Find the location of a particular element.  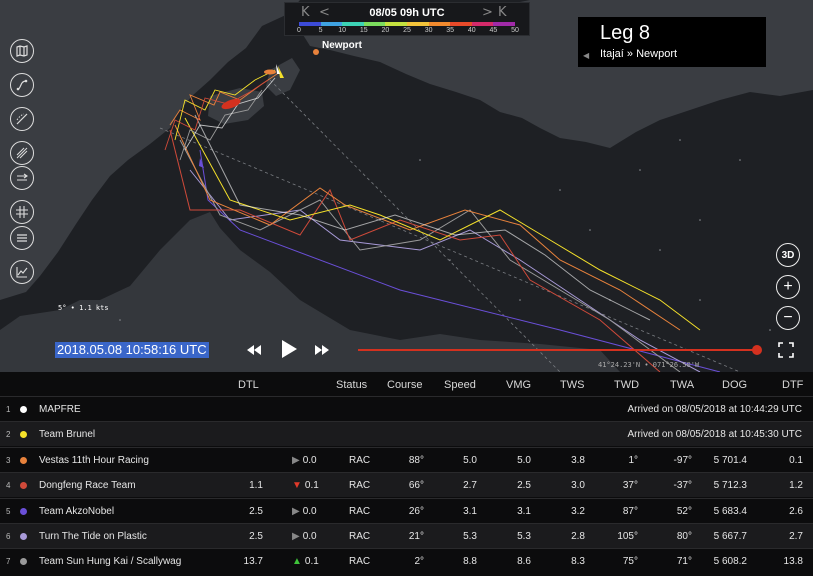

wind-scale-tick: 0 is located at coordinates (299, 30).